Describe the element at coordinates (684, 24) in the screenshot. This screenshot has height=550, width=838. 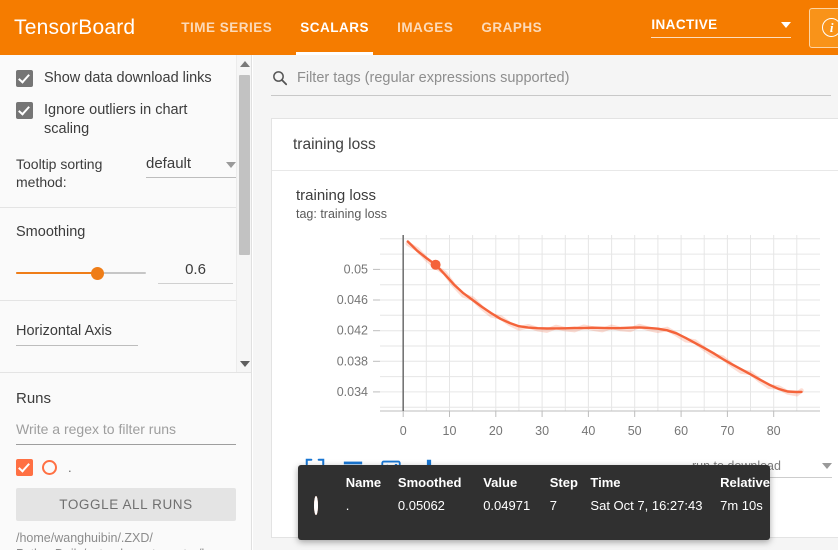
I see `reload-status-label: INACTIVE` at that location.